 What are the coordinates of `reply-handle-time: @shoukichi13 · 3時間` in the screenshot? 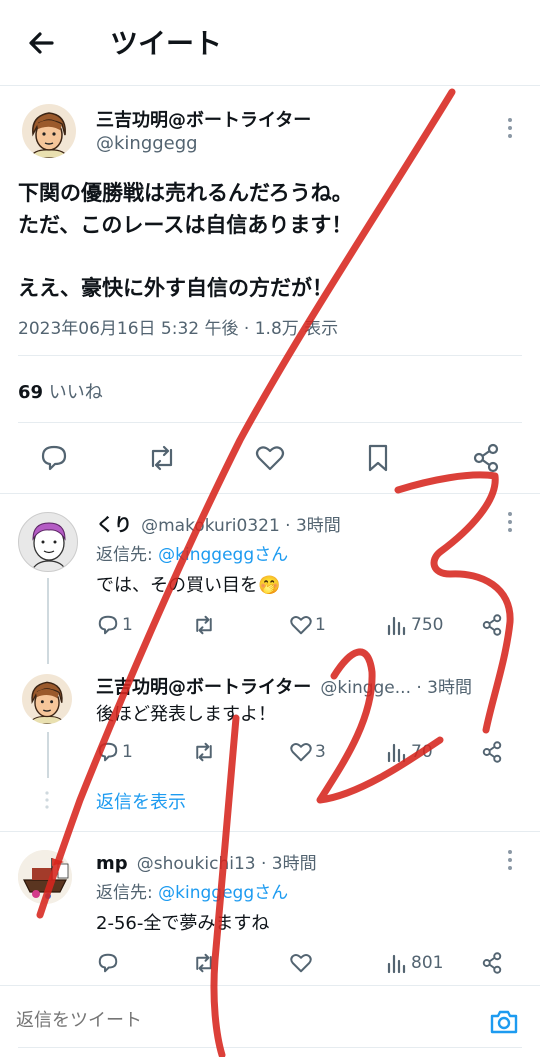 It's located at (227, 864).